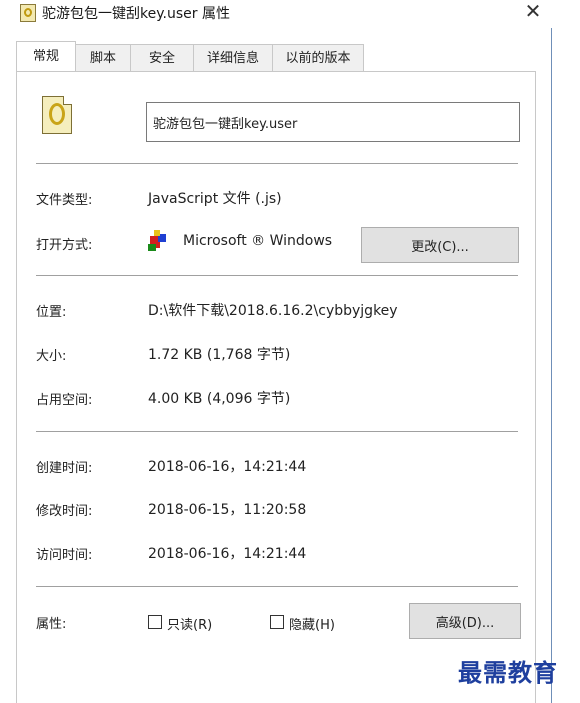  Describe the element at coordinates (533, 12) in the screenshot. I see `close-button: ✕` at that location.